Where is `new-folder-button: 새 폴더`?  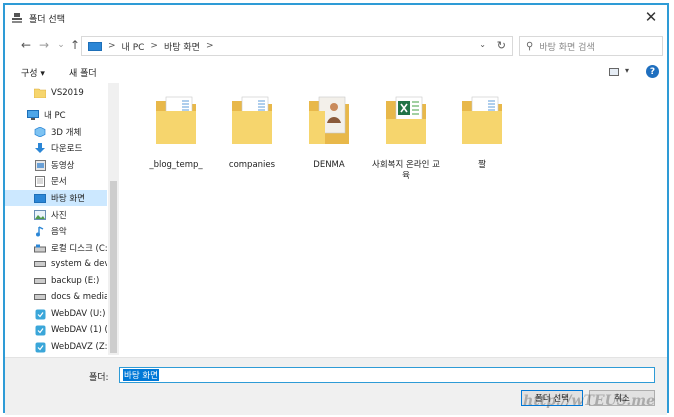
new-folder-button: 새 폴더 is located at coordinates (83, 72).